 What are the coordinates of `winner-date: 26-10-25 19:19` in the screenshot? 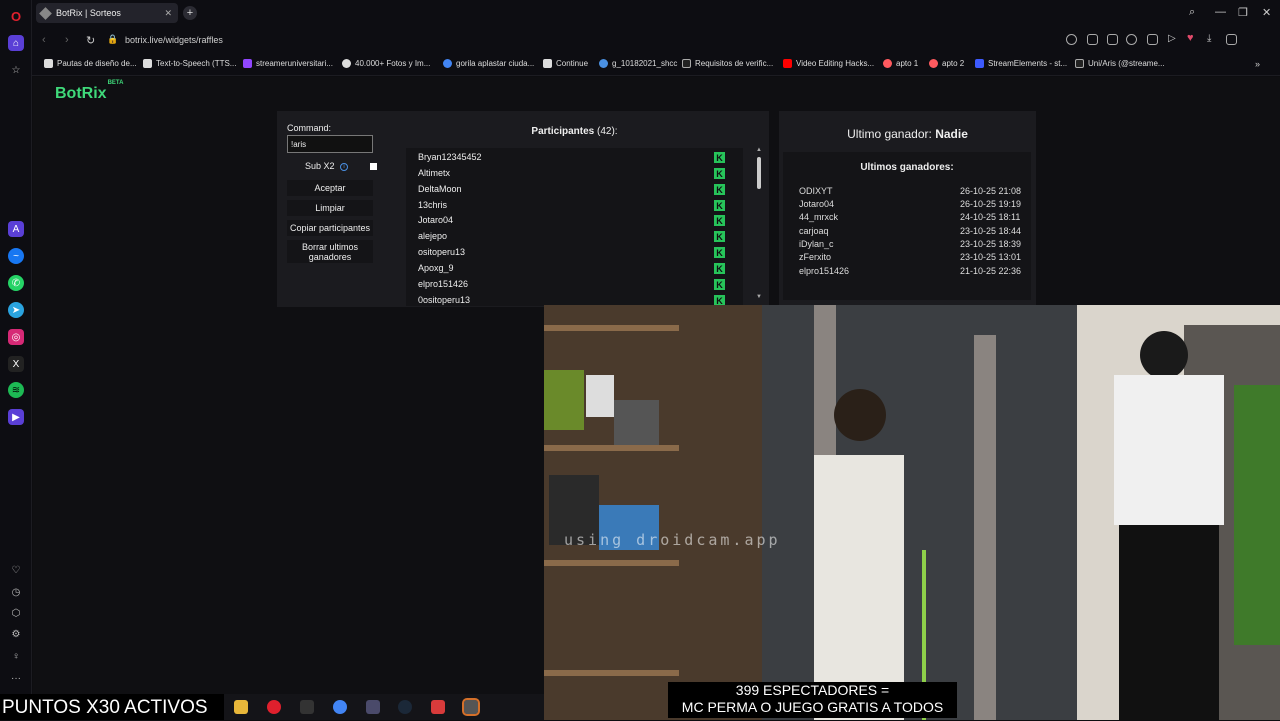 It's located at (991, 204).